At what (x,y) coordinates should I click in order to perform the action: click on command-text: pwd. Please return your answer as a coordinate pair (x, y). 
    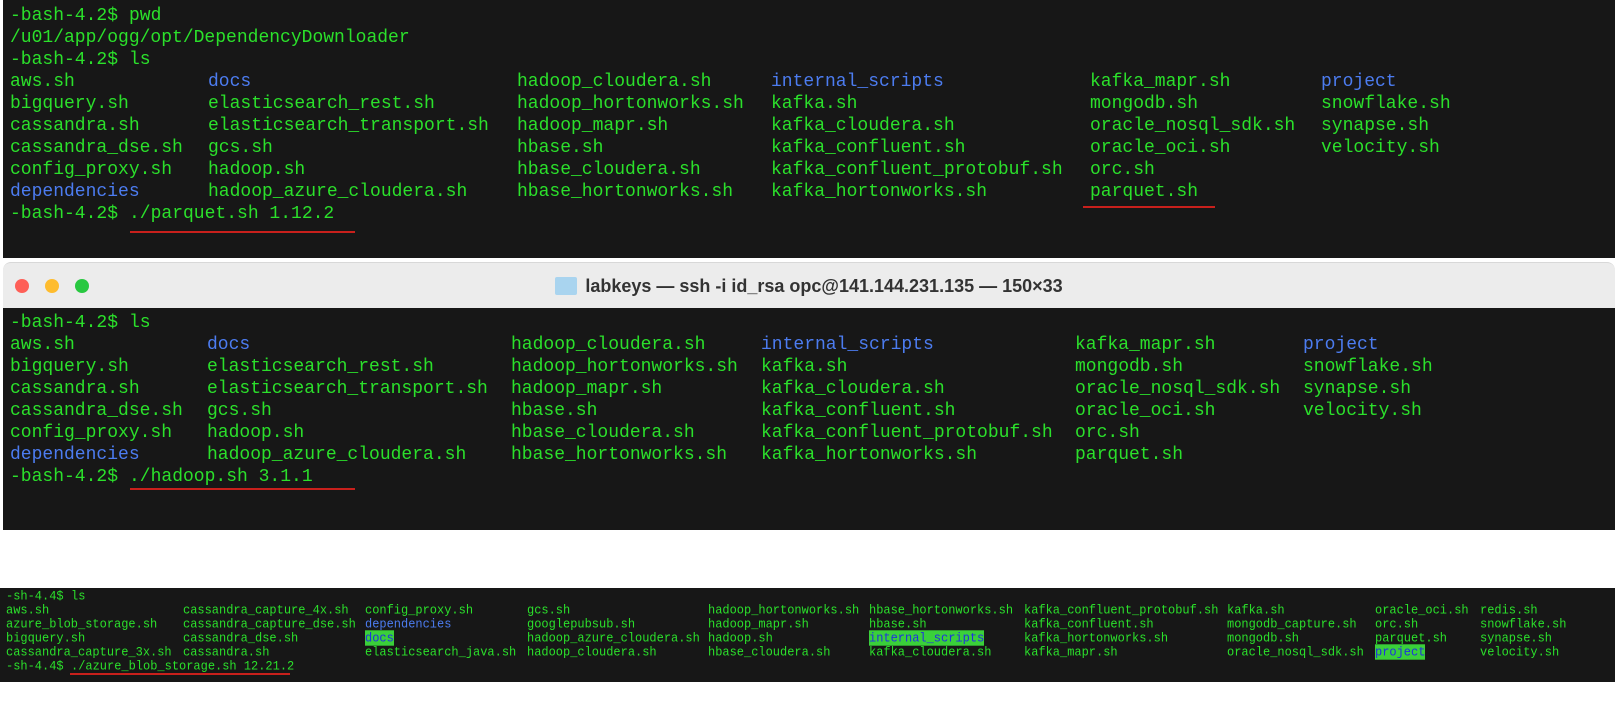
    Looking at the image, I should click on (145, 16).